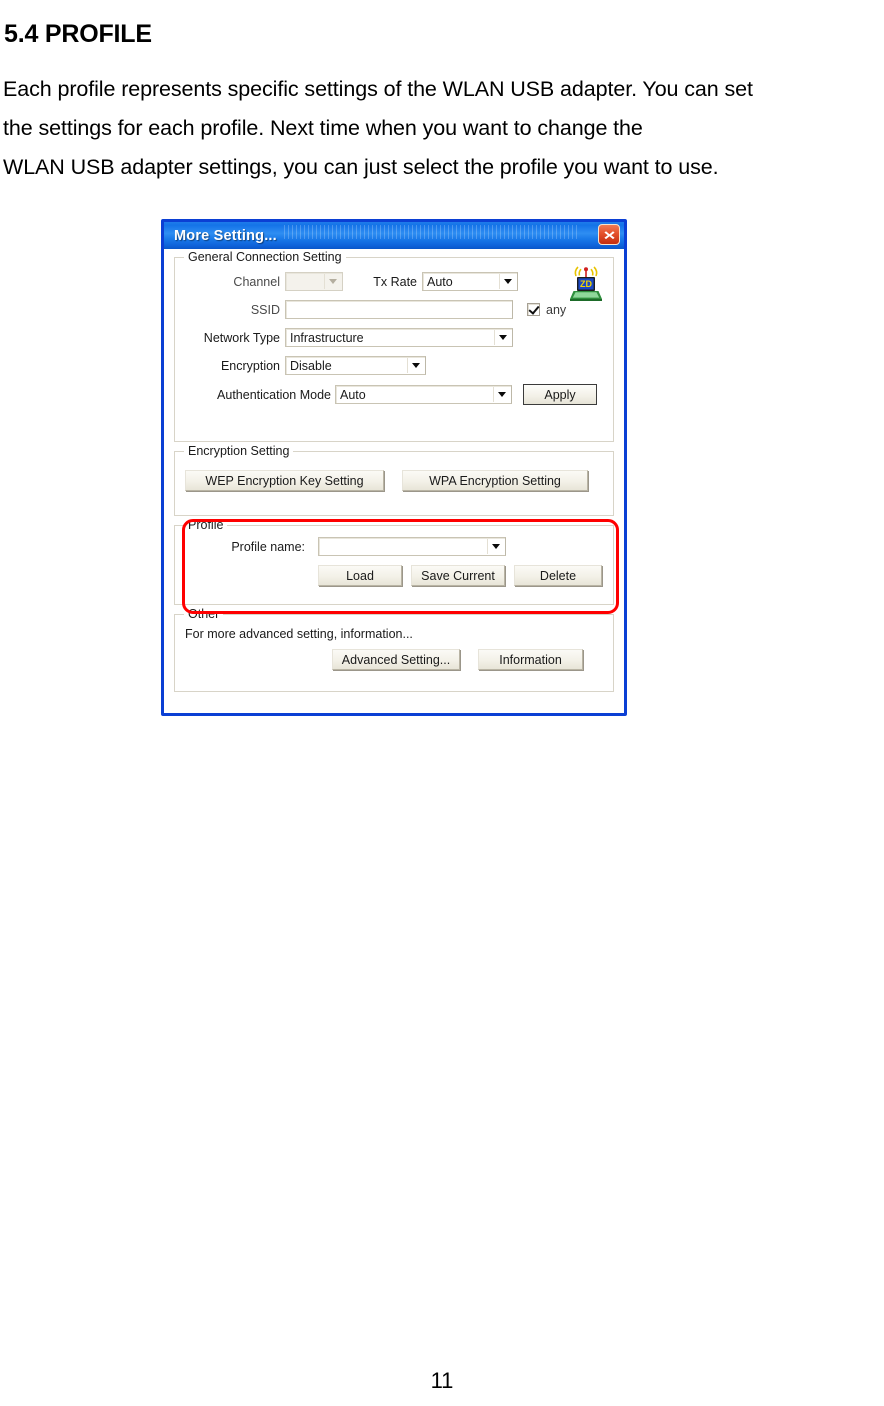 Image resolution: width=884 pixels, height=1406 pixels. Describe the element at coordinates (284, 480) in the screenshot. I see `wep-encryption-key-setting-button: WEP Encryption Key Setting` at that location.